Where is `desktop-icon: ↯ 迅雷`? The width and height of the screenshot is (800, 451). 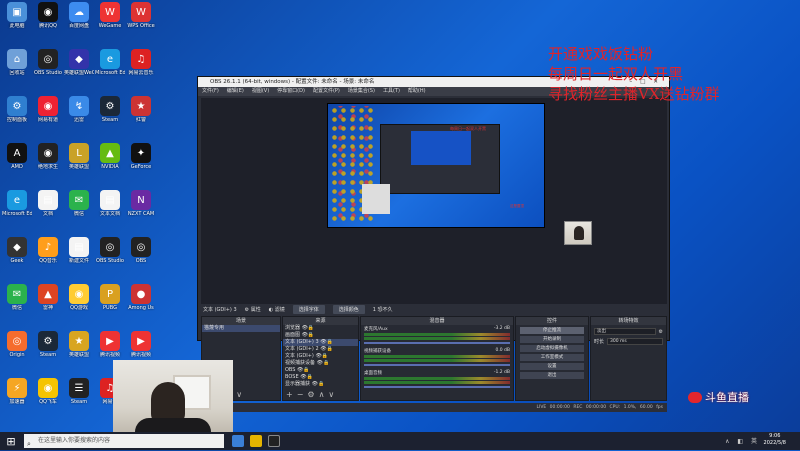 desktop-icon: ↯ 迅雷 is located at coordinates (79, 111).